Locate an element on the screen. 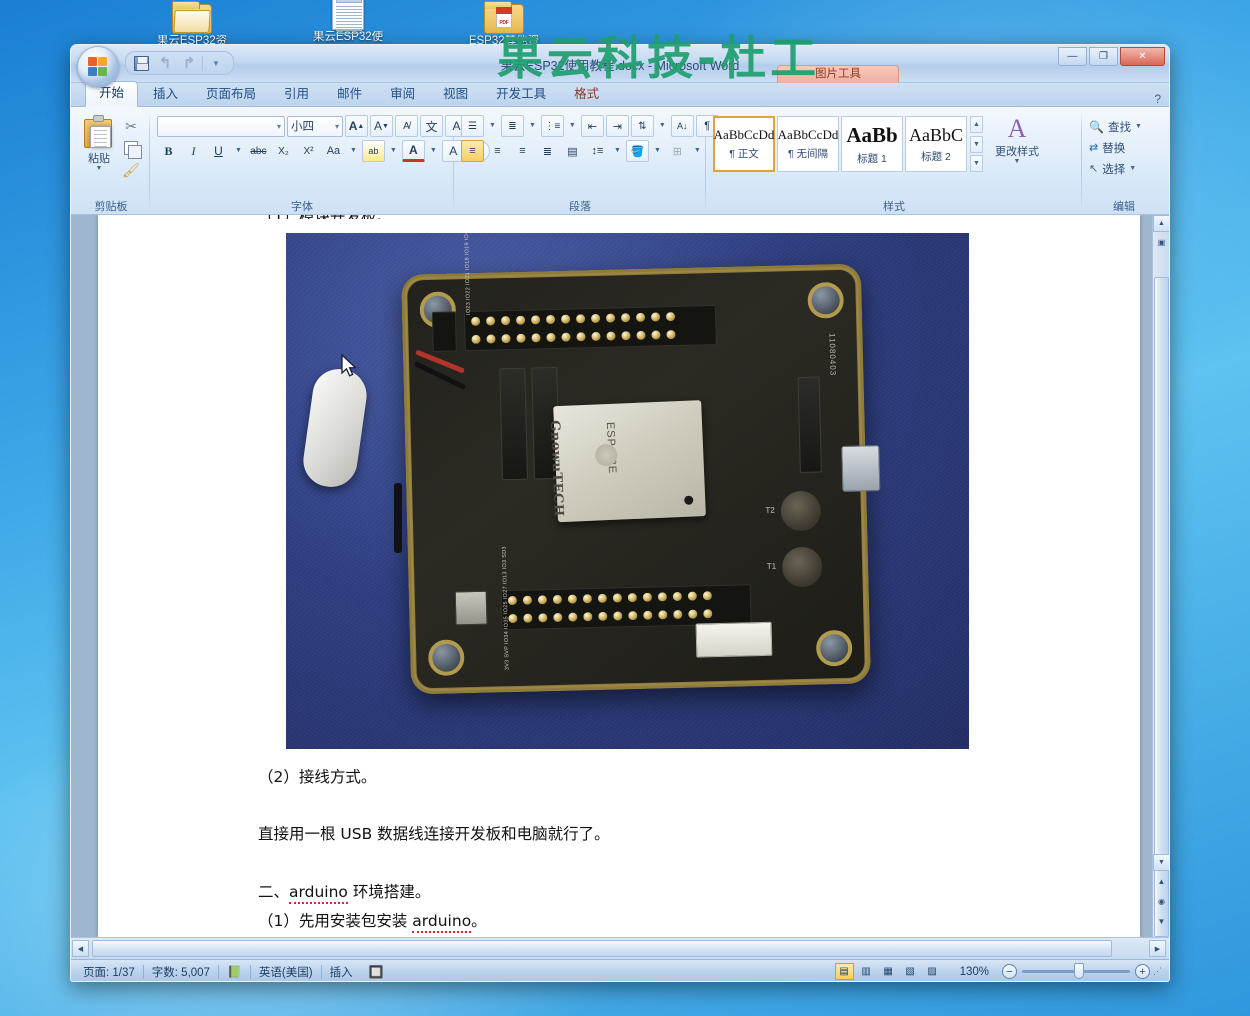  select-button: ↖ 选择 ▼ is located at coordinates (1112, 168).